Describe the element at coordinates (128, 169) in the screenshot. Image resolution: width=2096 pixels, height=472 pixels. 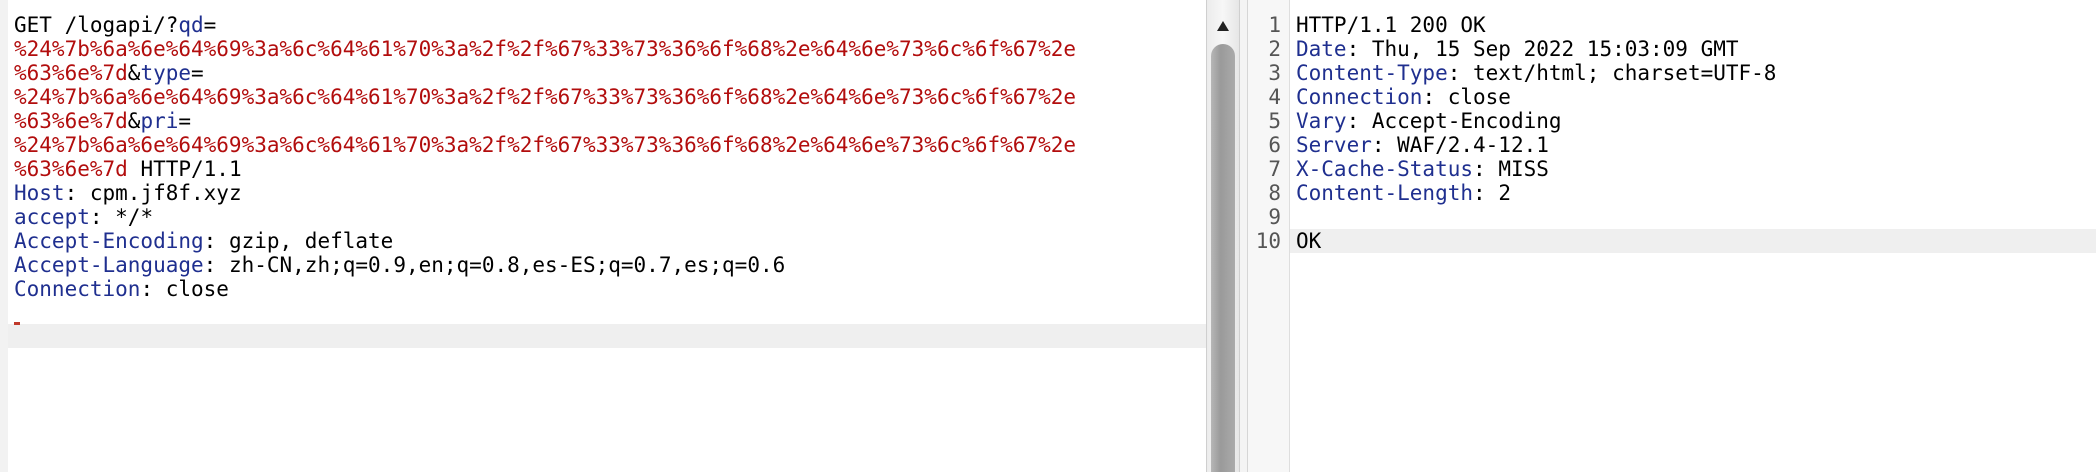
I see `request-line-protocol: %63%6e%7d HTTP/1.1` at that location.